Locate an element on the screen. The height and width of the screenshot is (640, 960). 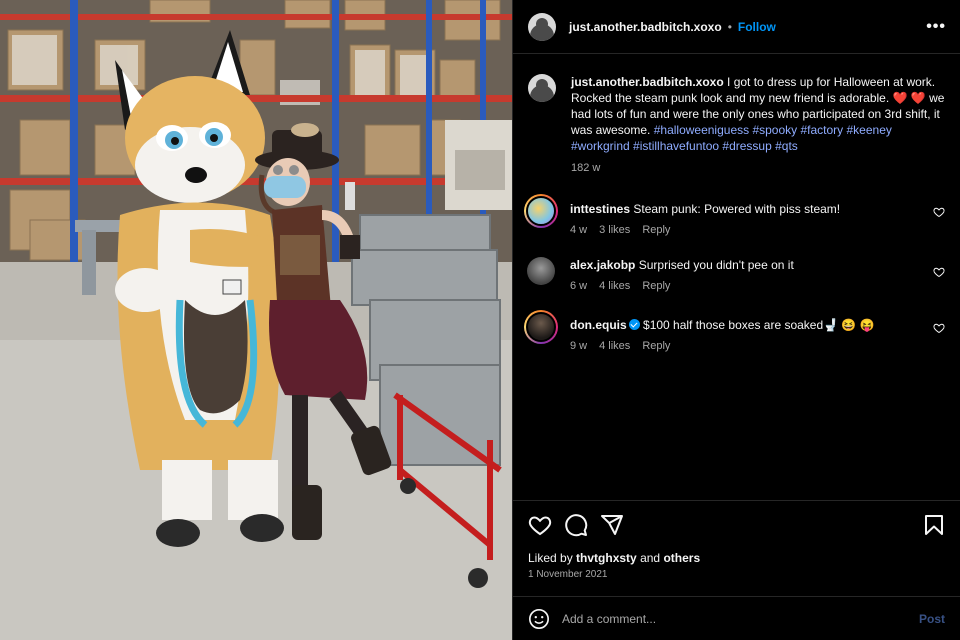
comment-icon is located at coordinates (576, 525).